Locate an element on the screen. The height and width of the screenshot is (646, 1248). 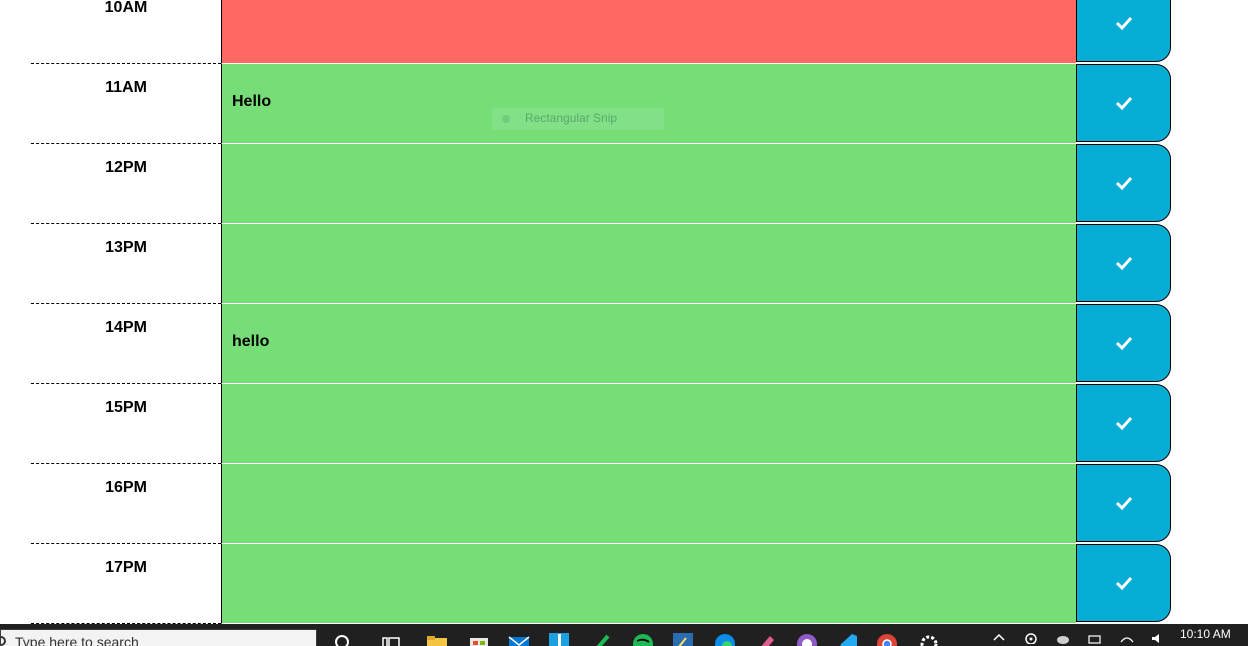
pen-icon is located at coordinates (601, 639).